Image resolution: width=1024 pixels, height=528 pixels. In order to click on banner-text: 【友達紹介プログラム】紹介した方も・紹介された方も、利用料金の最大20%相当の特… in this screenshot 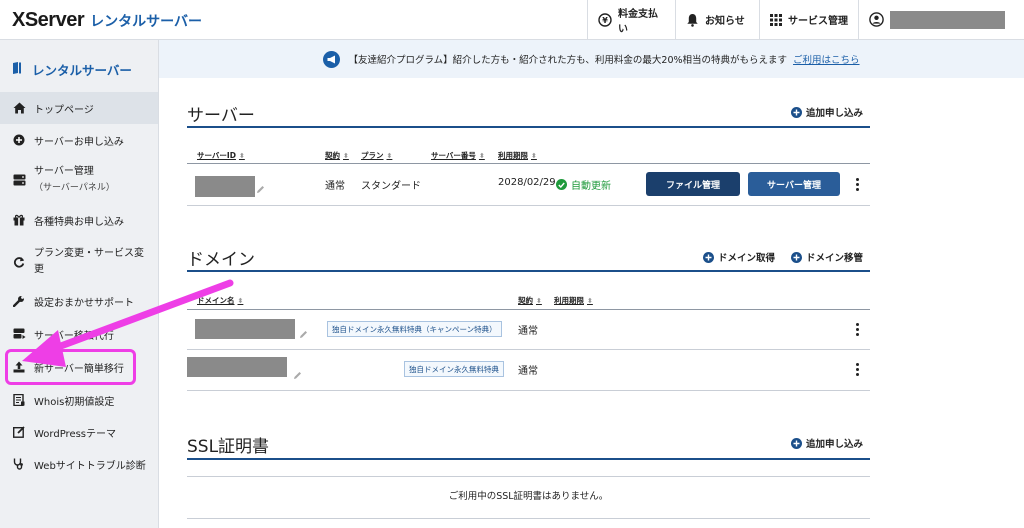, I will do `click(568, 60)`.